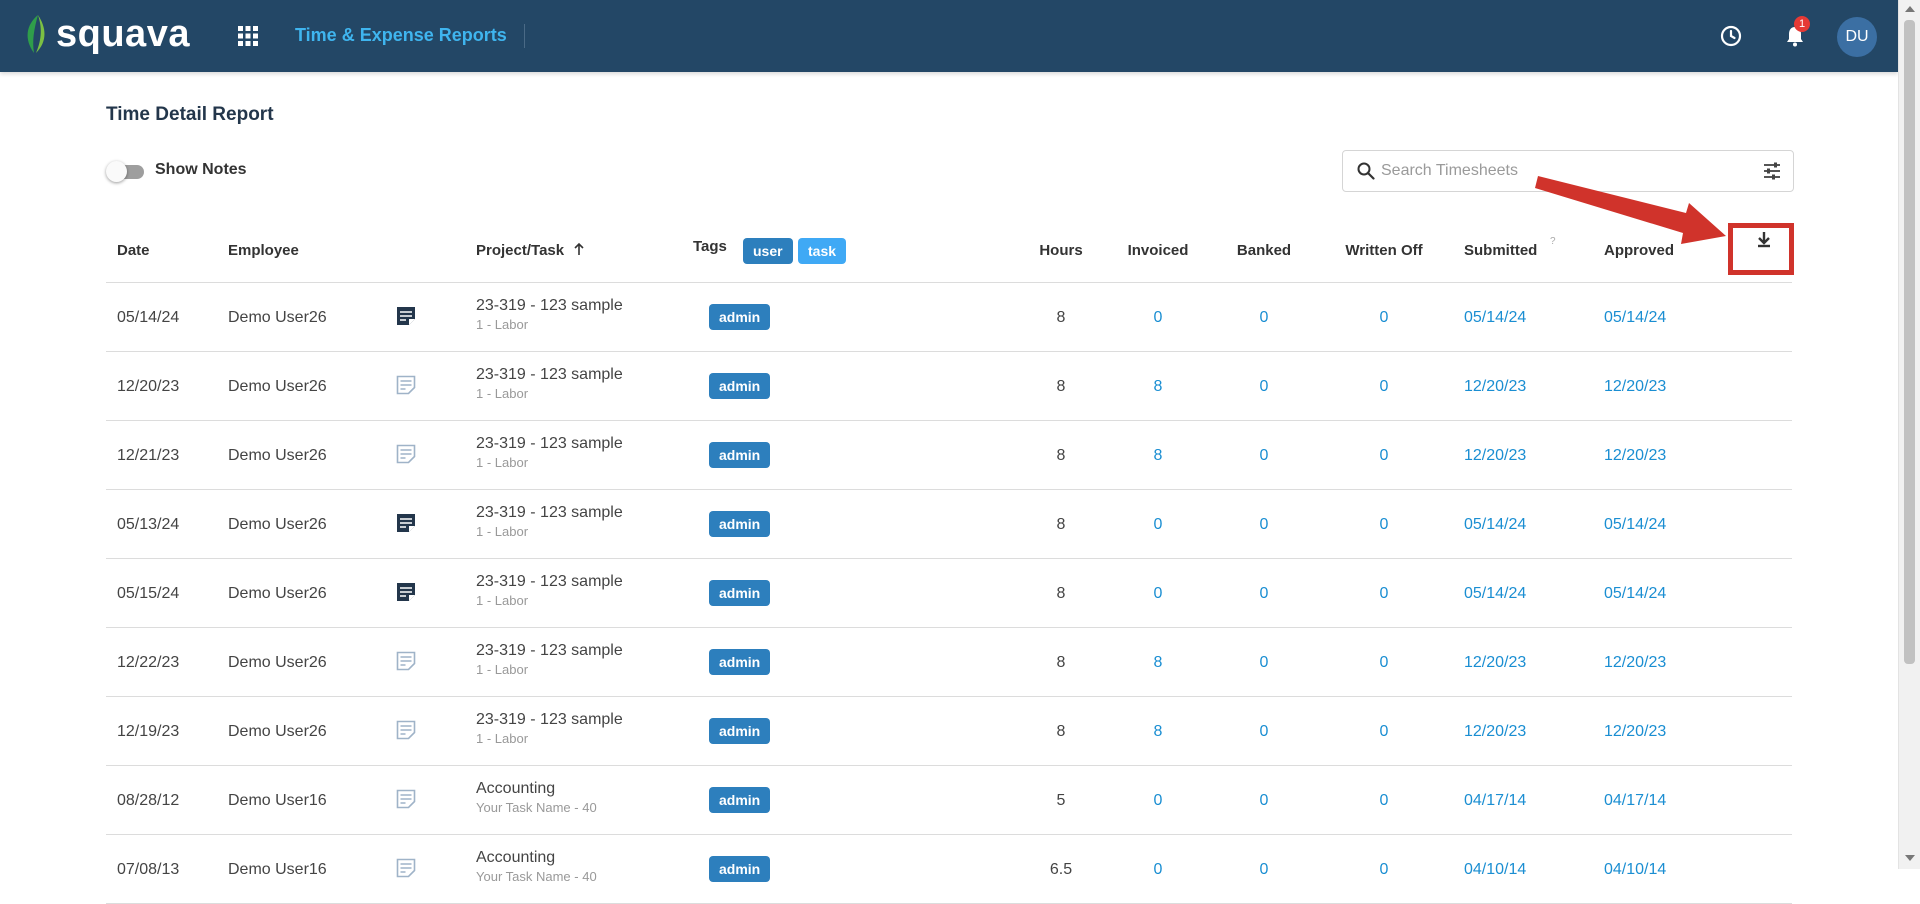 The height and width of the screenshot is (904, 1920). Describe the element at coordinates (1731, 36) in the screenshot. I see `clock-icon` at that location.